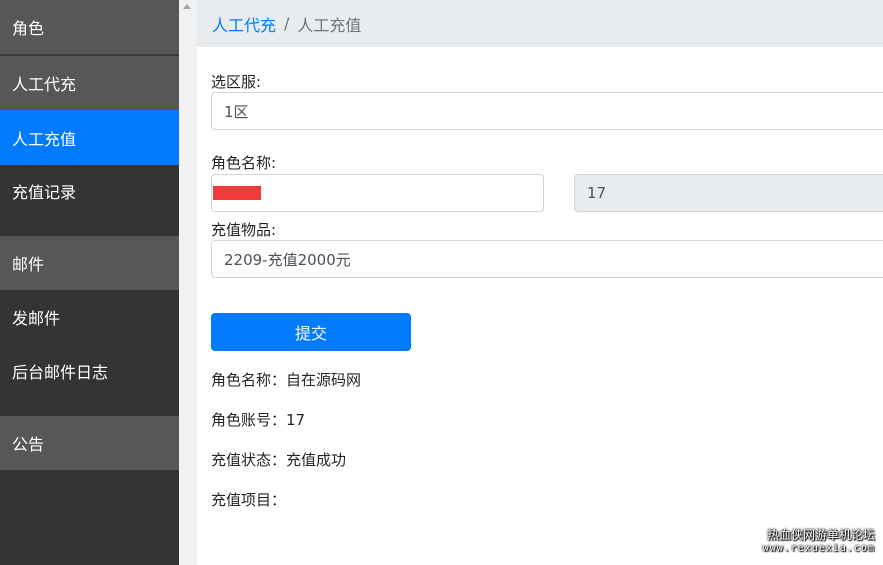 The width and height of the screenshot is (883, 565). I want to click on breadcrumb-current: 人工充值, so click(329, 25).